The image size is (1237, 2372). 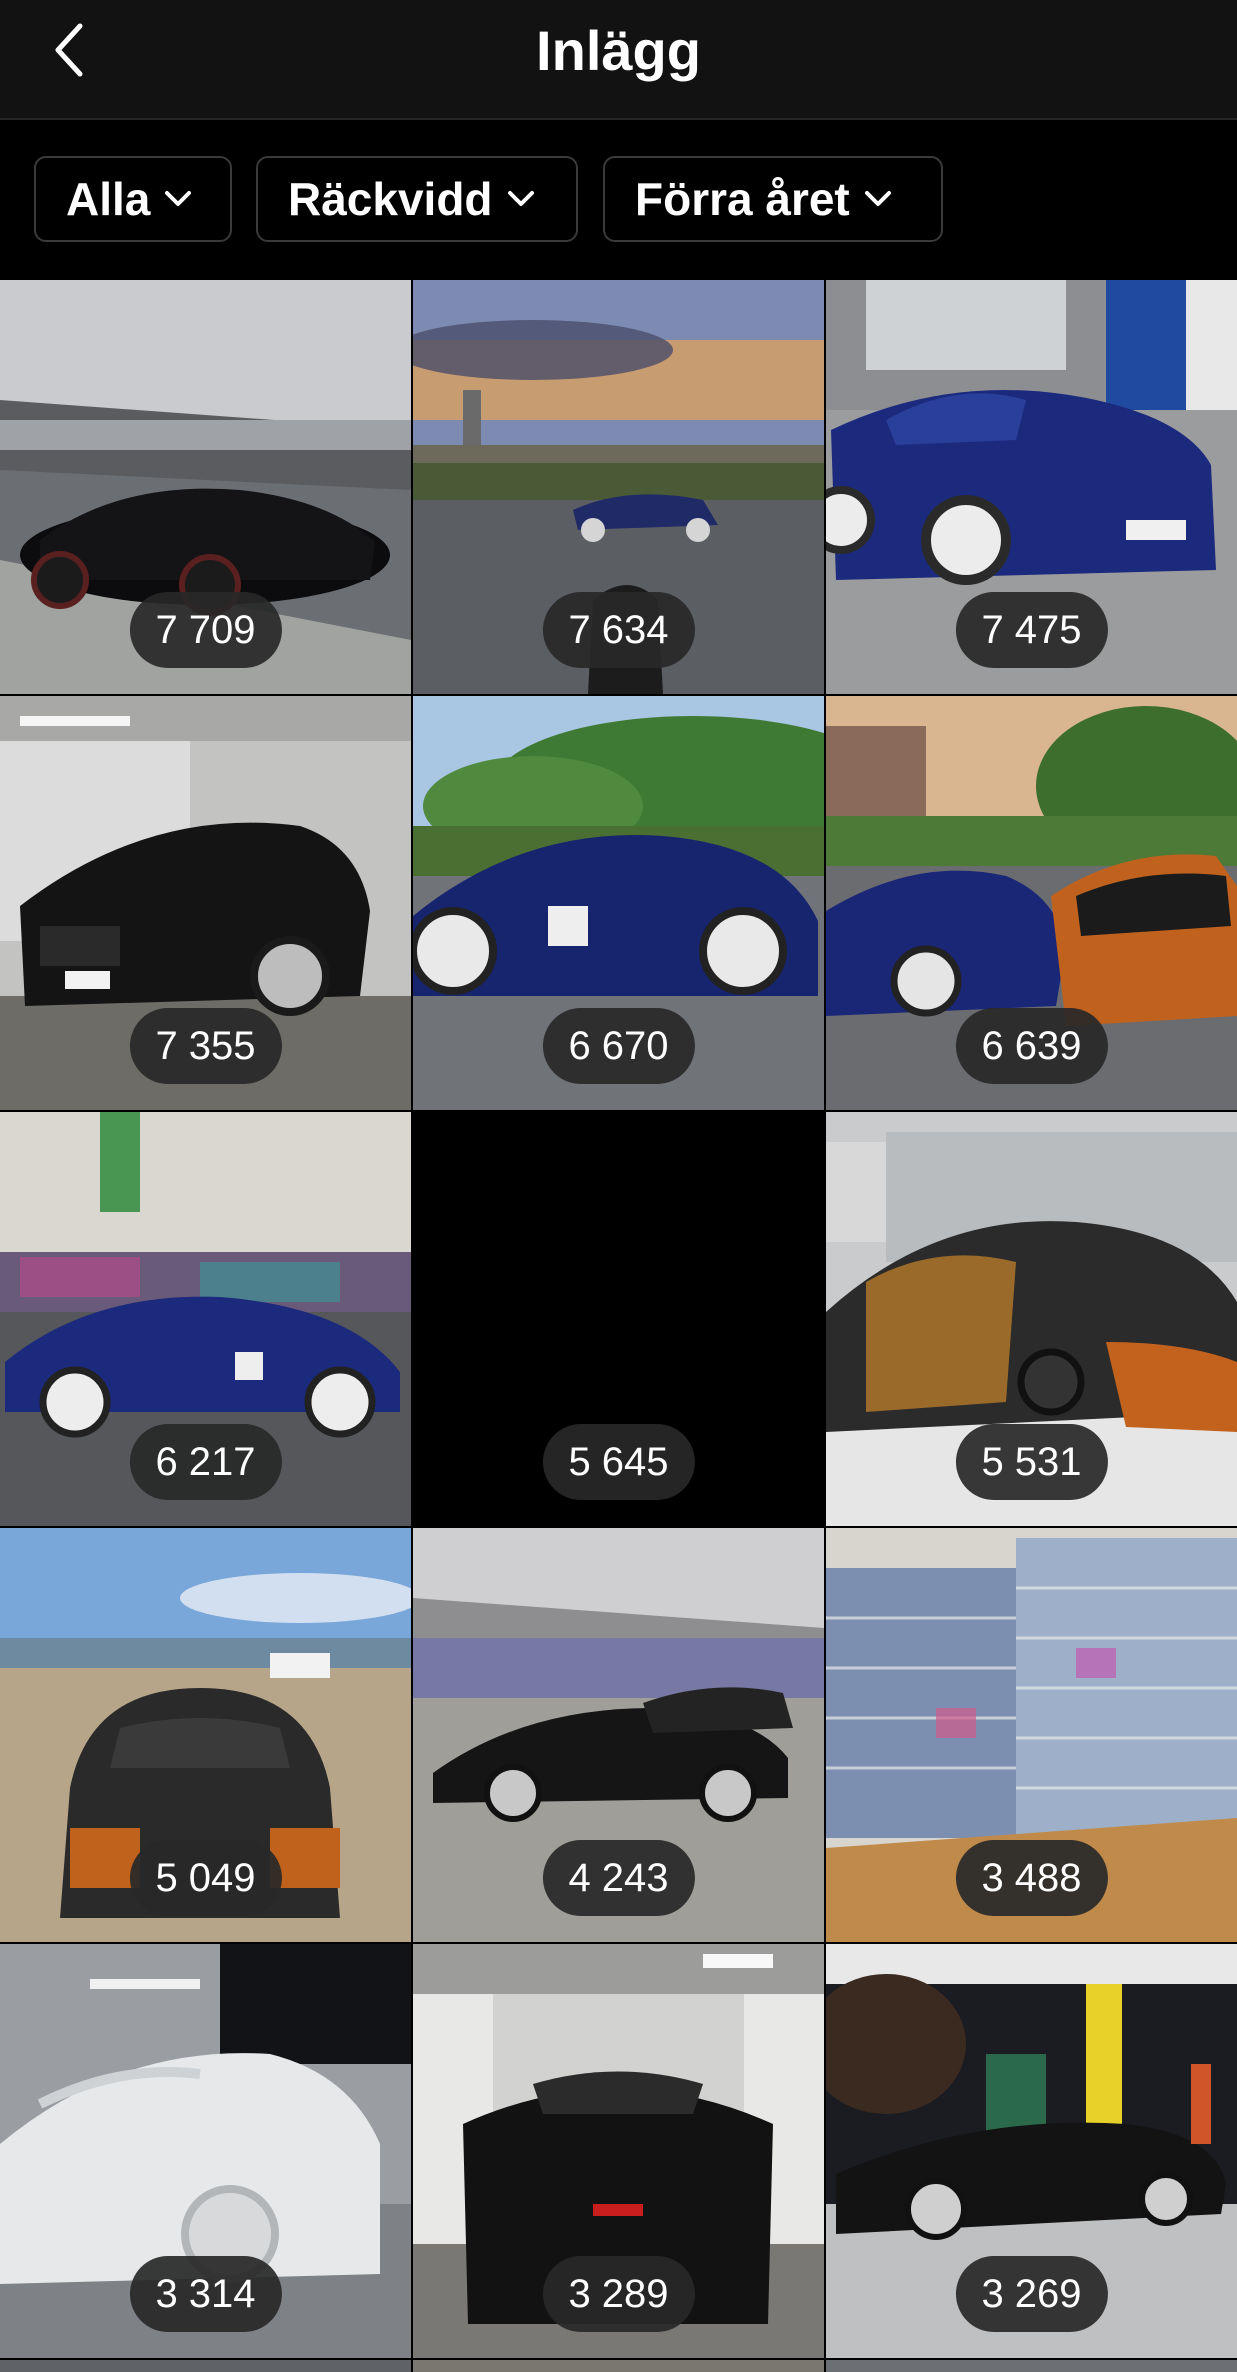 What do you see at coordinates (1031, 2294) in the screenshot?
I see `reach-count-badge: 3 269` at bounding box center [1031, 2294].